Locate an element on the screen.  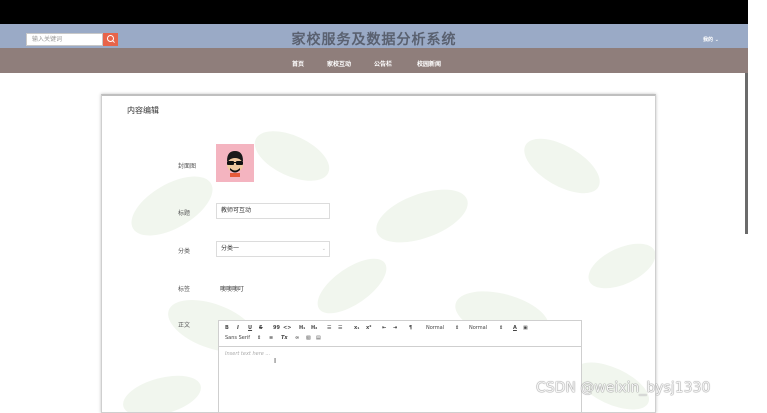
user-menu: 我的 ⌄ is located at coordinates (711, 39).